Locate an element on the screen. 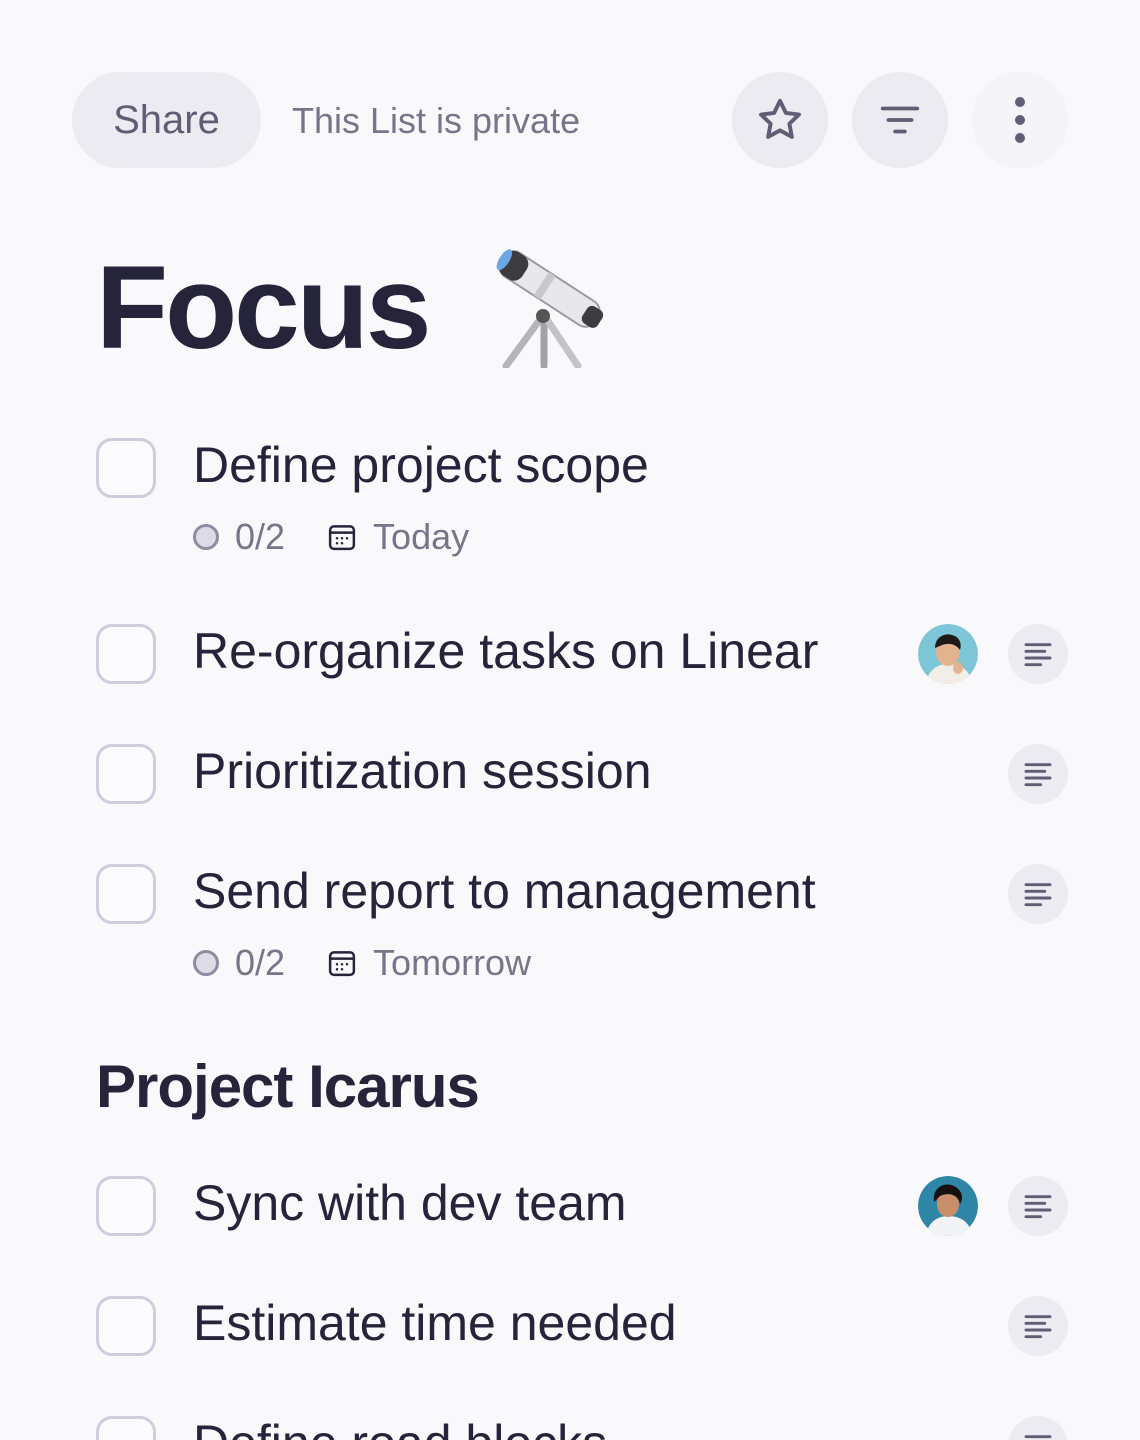 The width and height of the screenshot is (1140, 1440). task-item: Define road blocks is located at coordinates (570, 1424).